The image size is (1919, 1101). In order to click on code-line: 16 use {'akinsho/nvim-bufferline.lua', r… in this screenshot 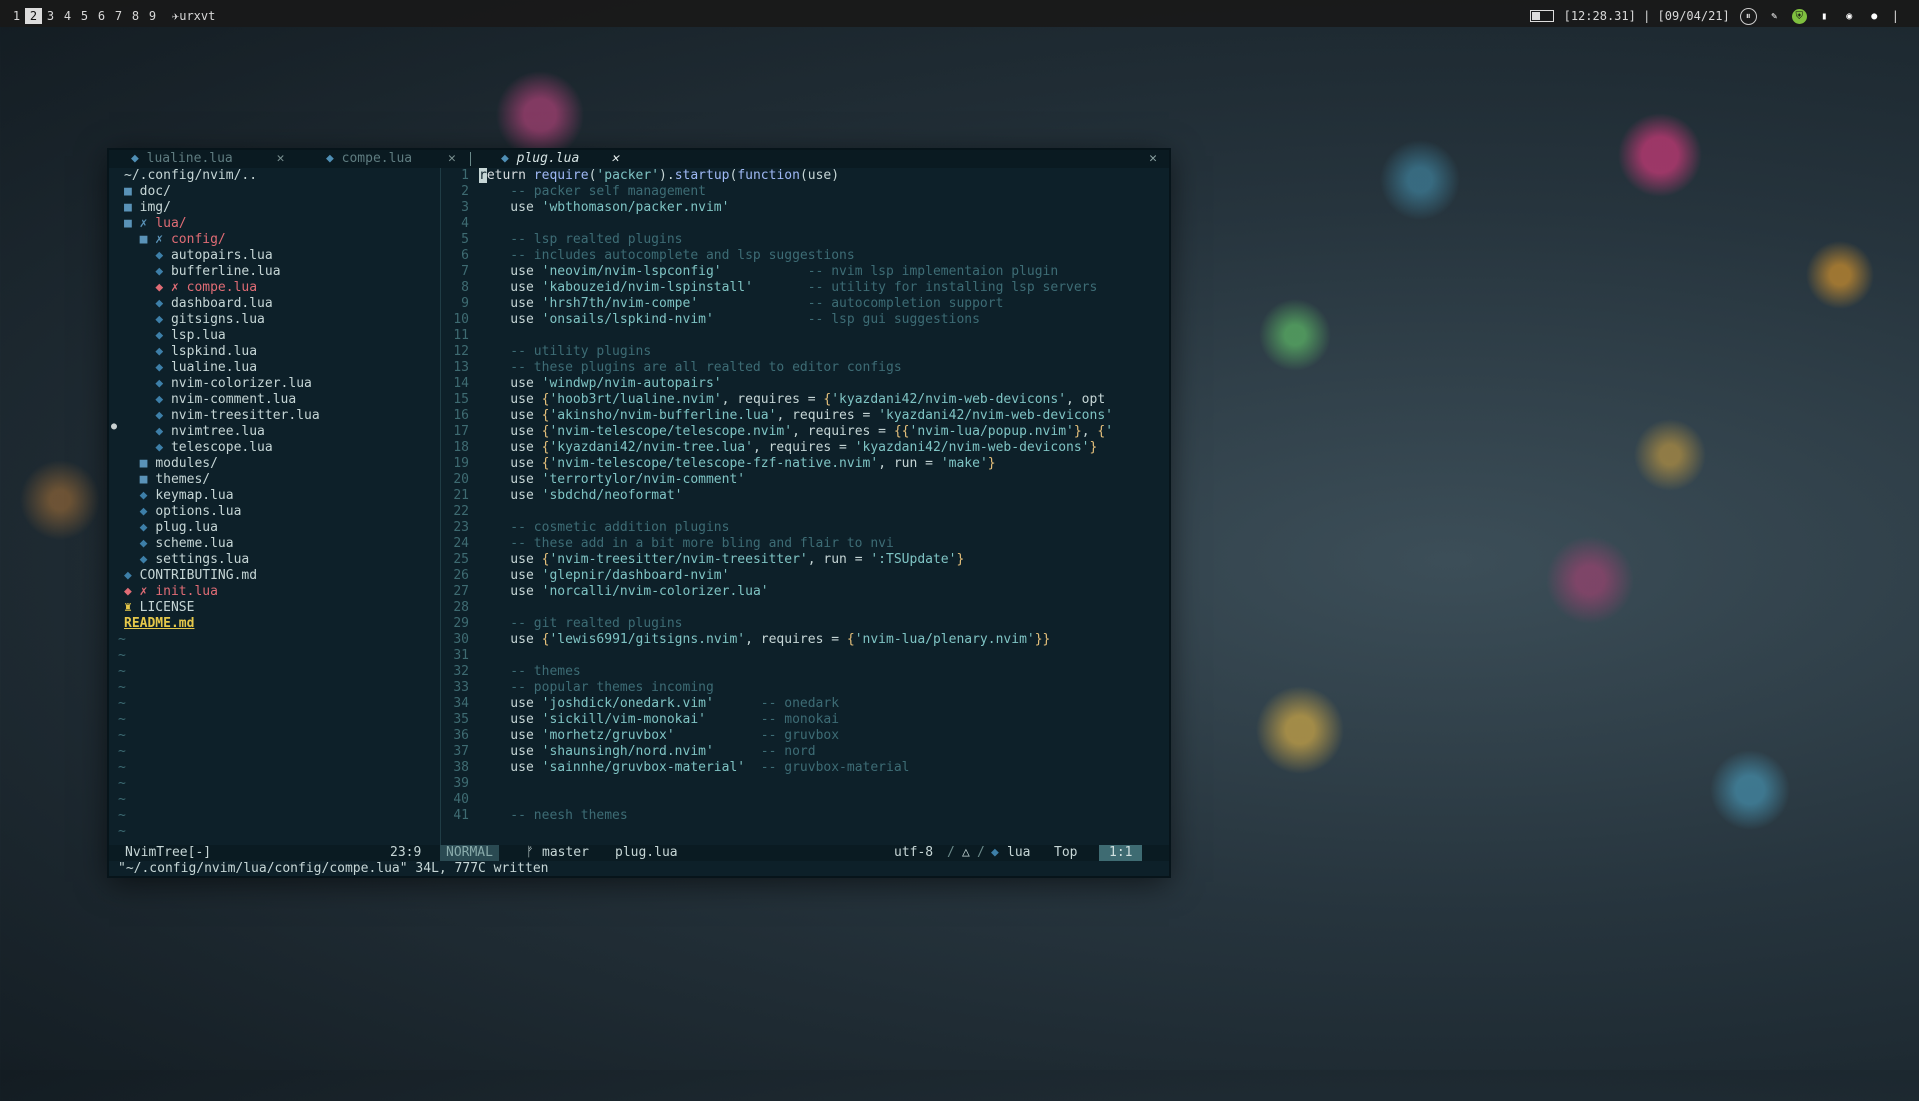, I will do `click(777, 416)`.